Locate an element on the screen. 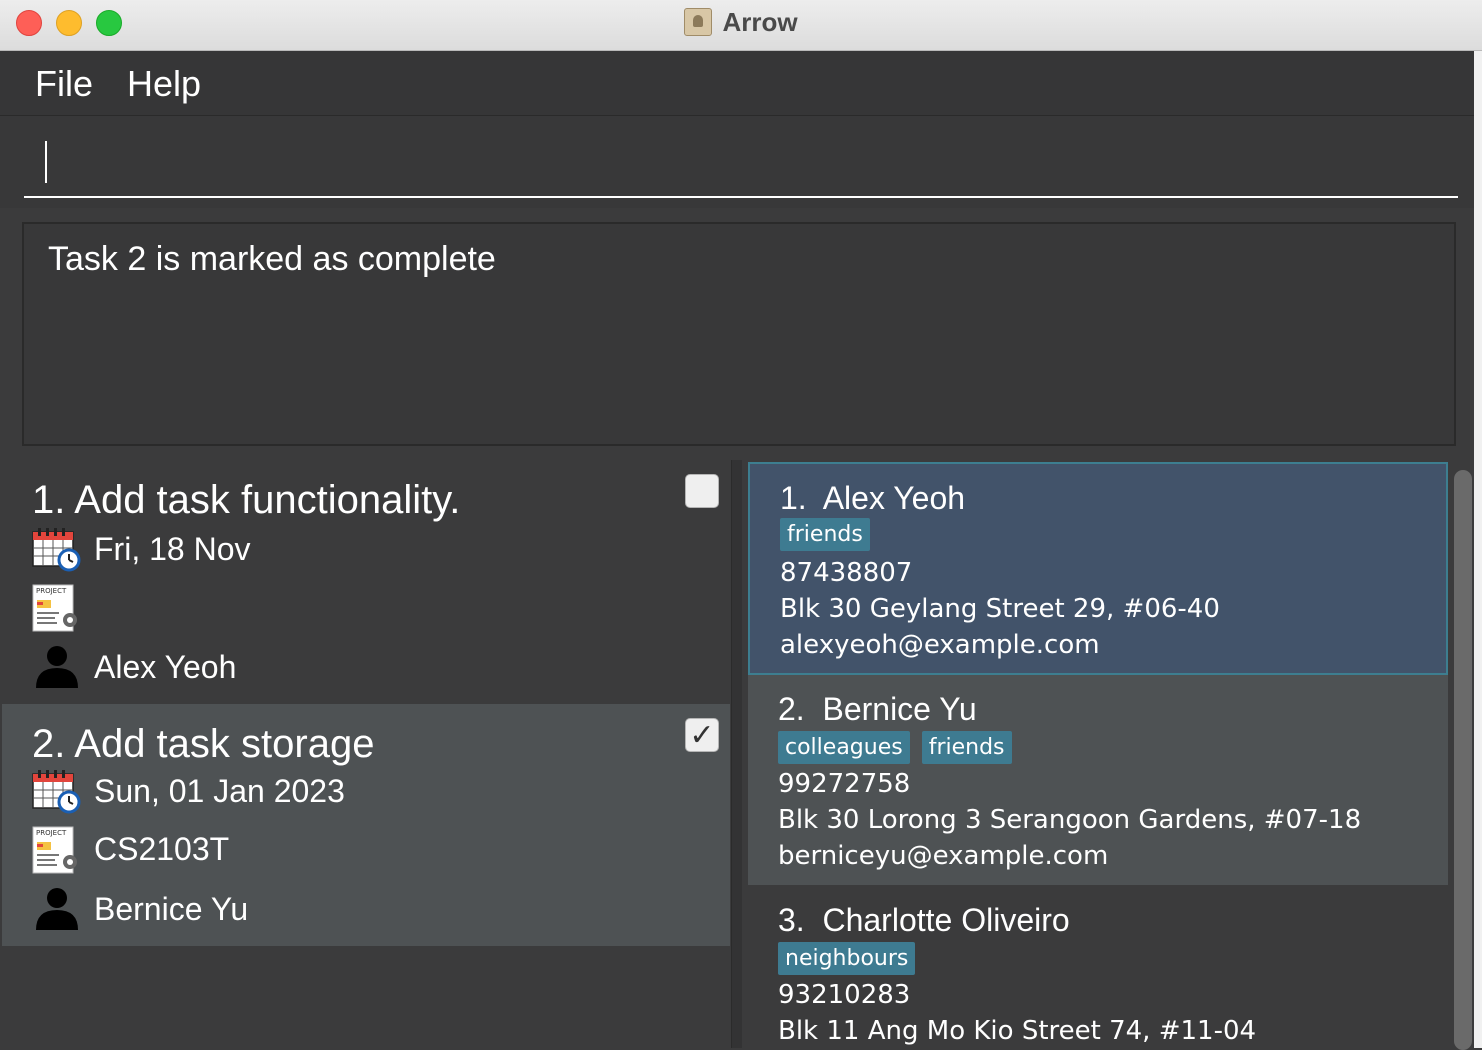  title-bar: Arrow is located at coordinates (741, 25).